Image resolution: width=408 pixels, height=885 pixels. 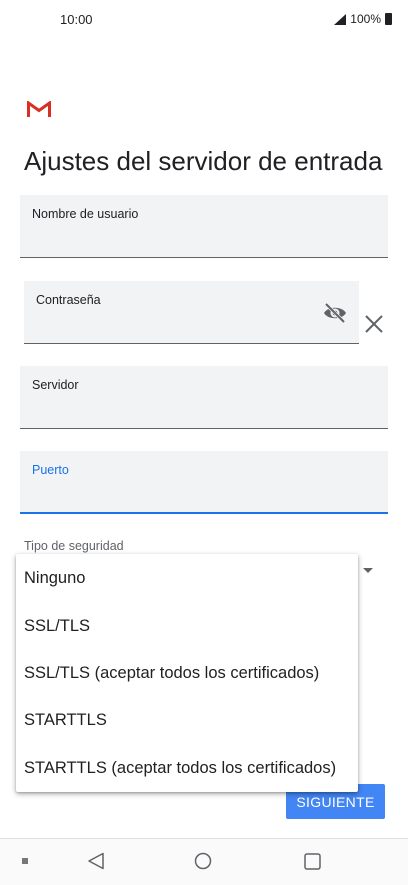 What do you see at coordinates (204, 397) in the screenshot?
I see `server-field: Servidor` at bounding box center [204, 397].